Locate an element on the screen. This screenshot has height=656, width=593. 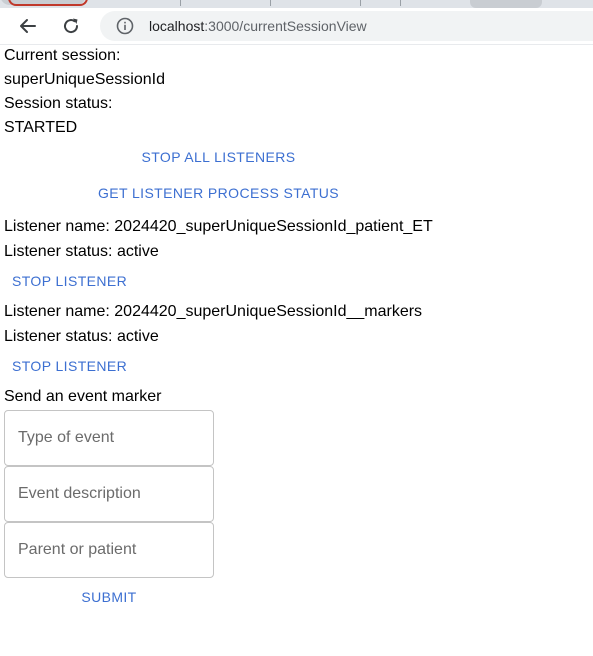
submit-row: SUBMIT is located at coordinates (109, 597).